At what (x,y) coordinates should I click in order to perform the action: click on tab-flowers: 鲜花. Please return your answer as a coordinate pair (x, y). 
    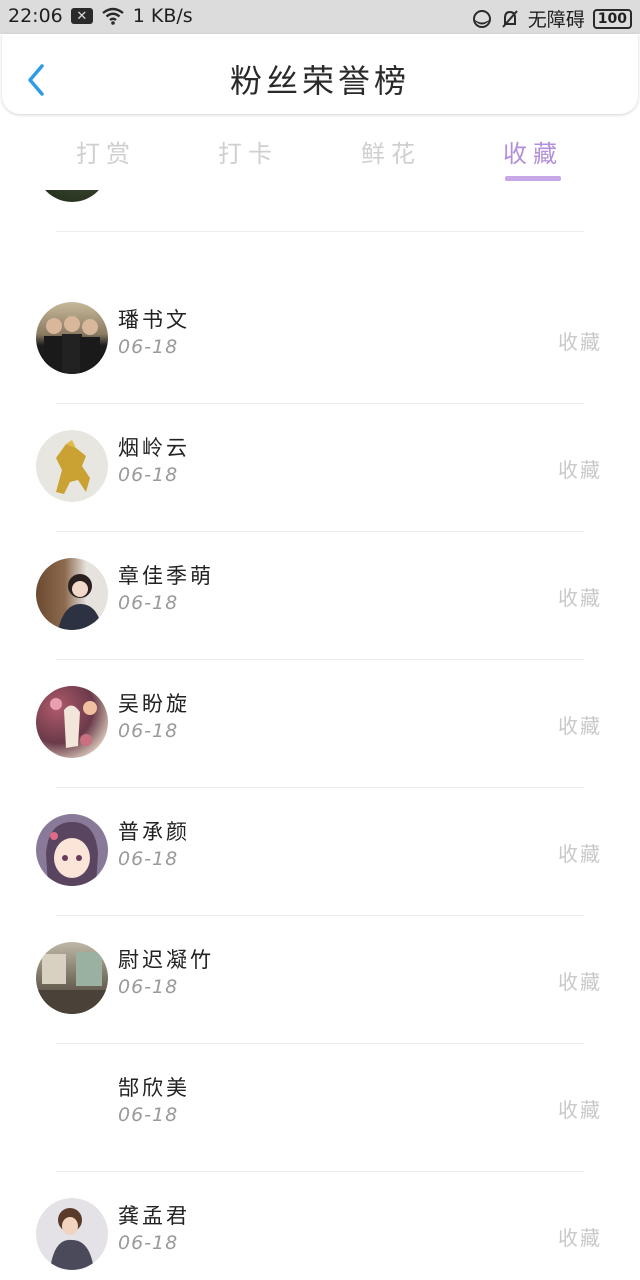
    Looking at the image, I should click on (391, 151).